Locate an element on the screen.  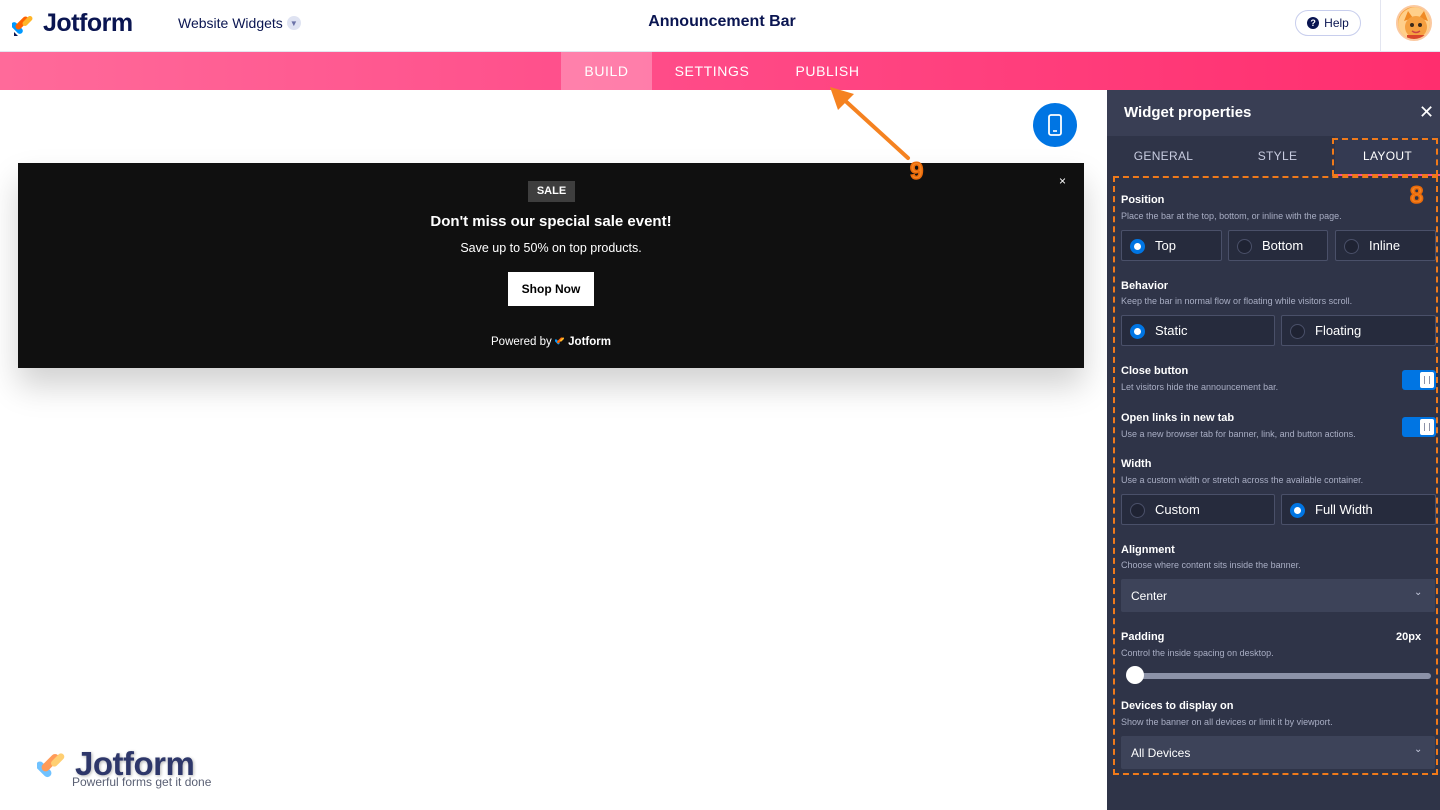
avatar is located at coordinates (1414, 23).